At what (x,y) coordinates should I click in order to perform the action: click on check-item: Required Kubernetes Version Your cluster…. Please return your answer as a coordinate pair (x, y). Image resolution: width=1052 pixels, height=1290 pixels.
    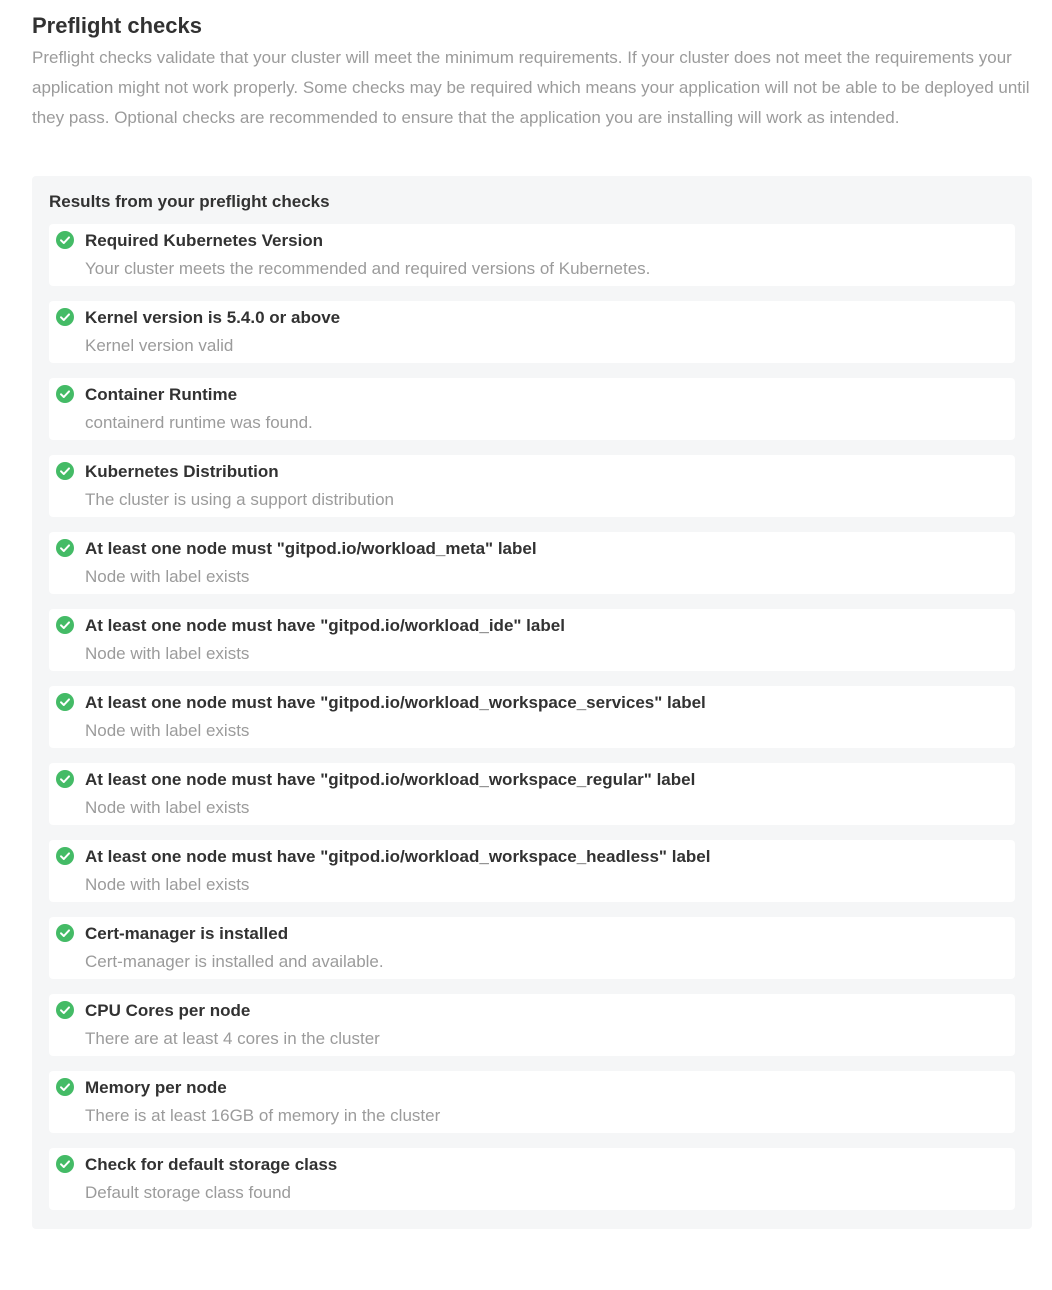
    Looking at the image, I should click on (532, 255).